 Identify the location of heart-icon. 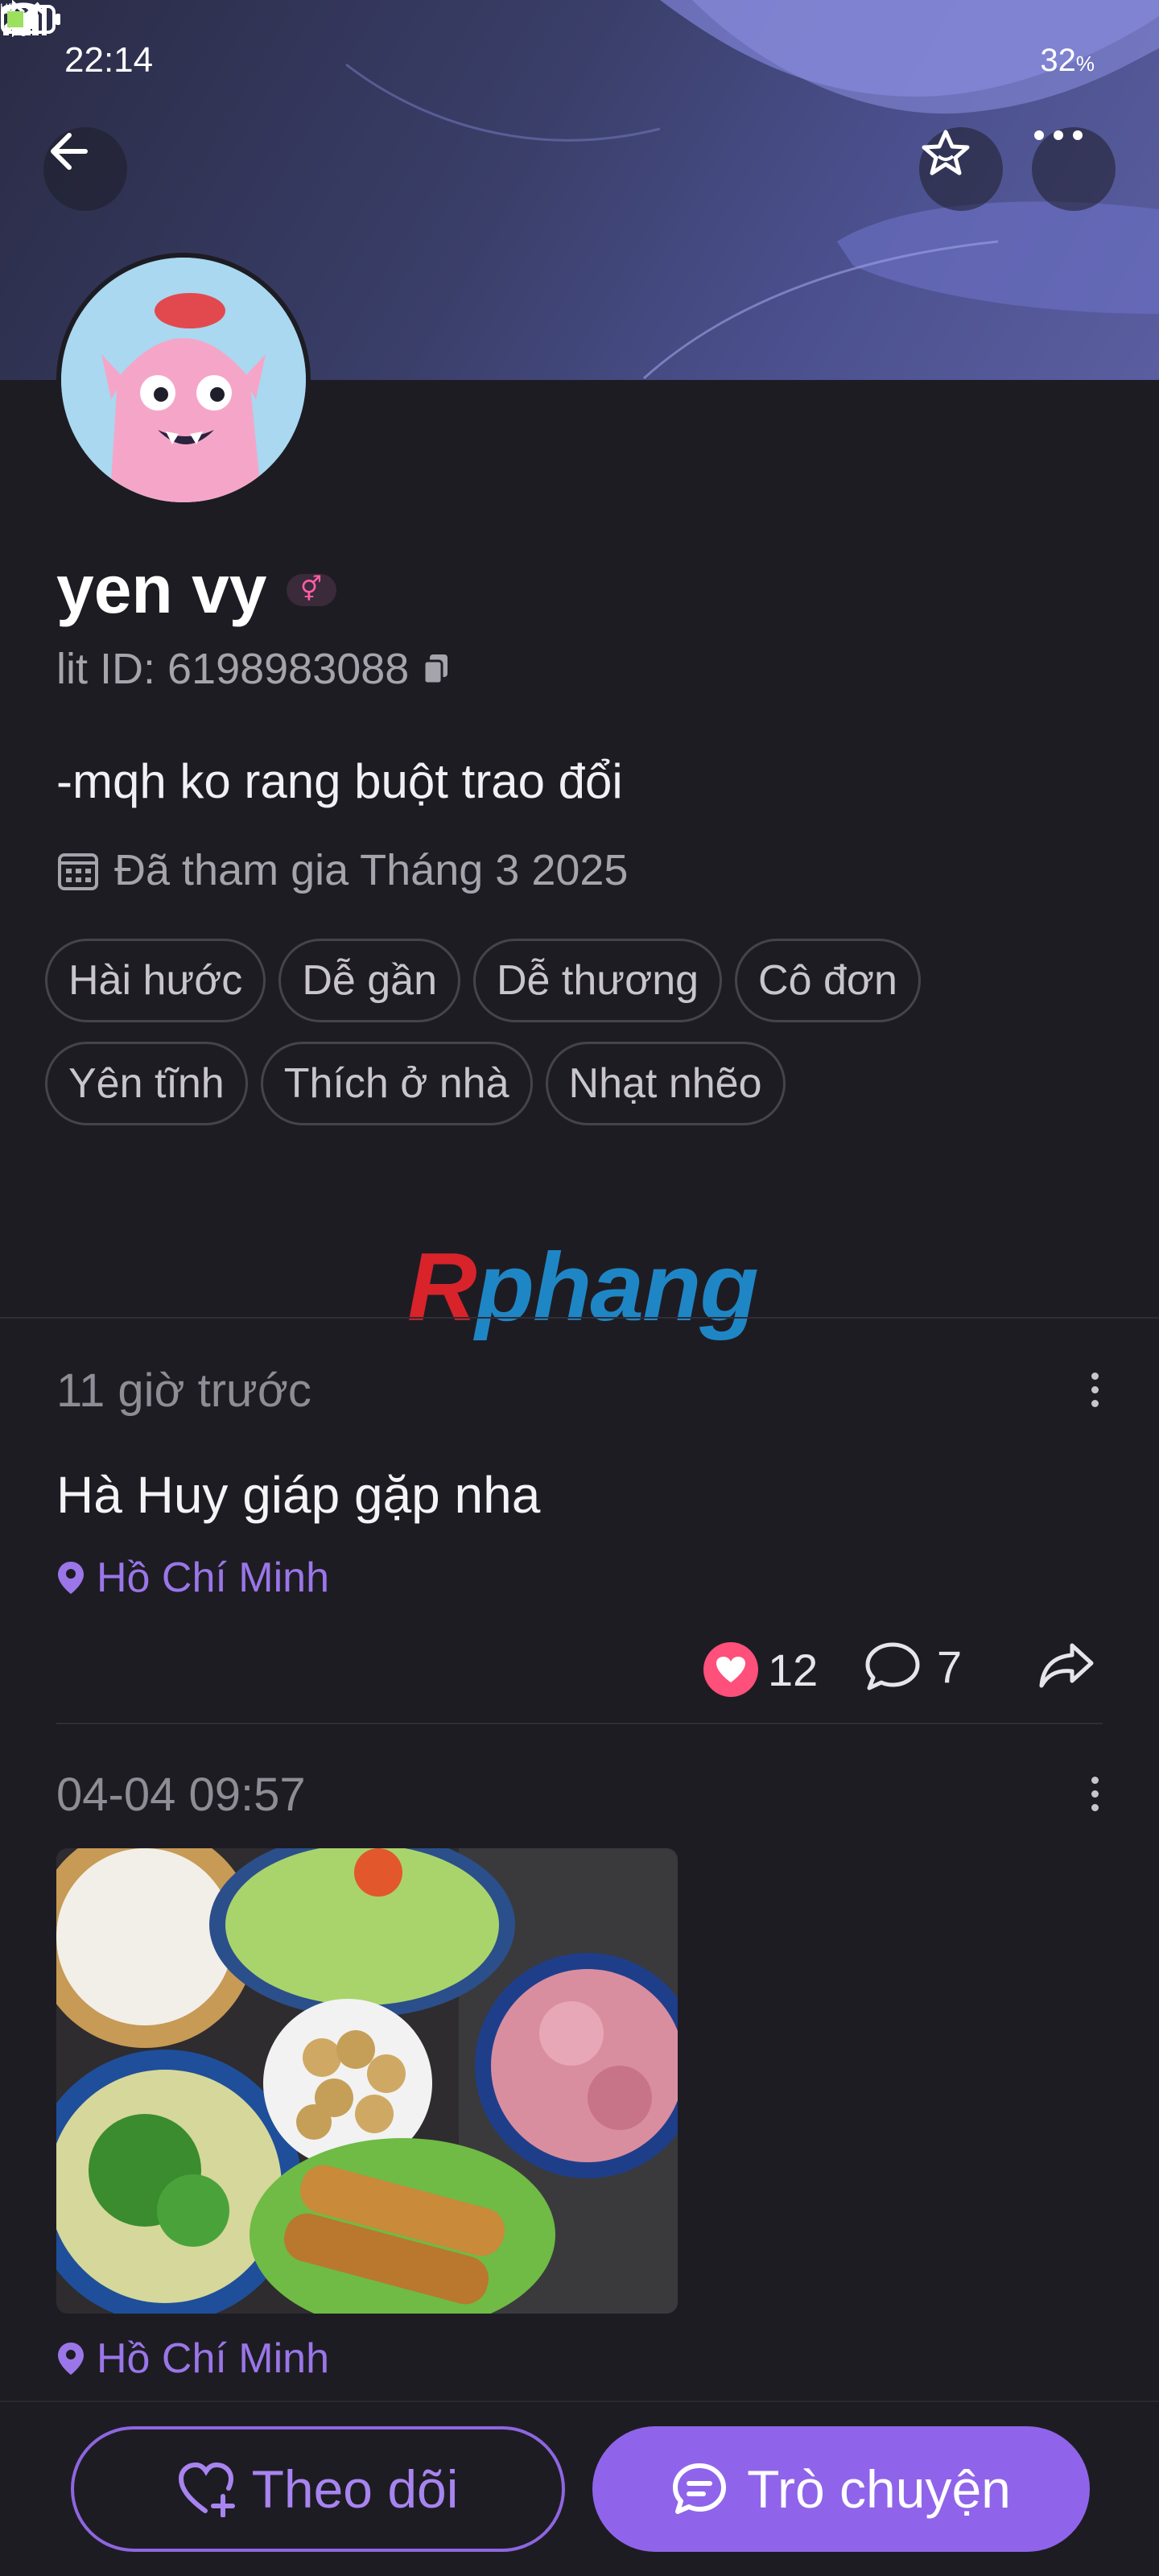
(730, 1669).